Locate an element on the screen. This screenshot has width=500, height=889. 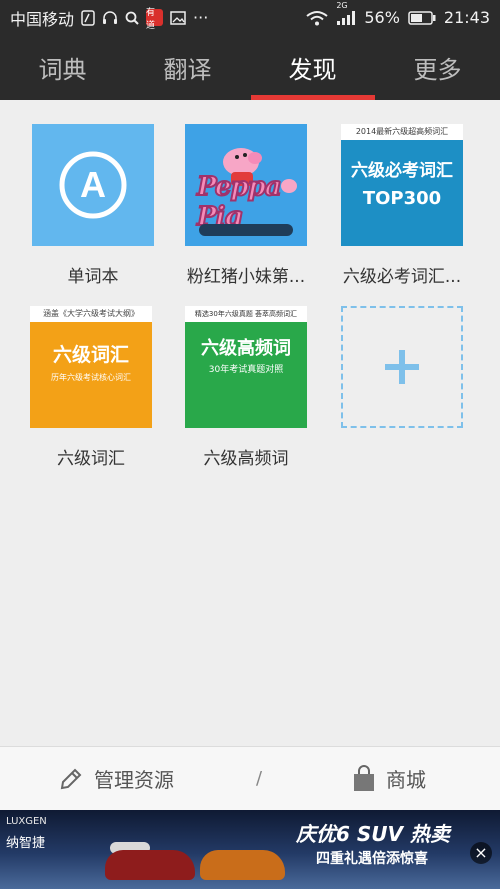
store-button: 商城 is located at coordinates (389, 778).